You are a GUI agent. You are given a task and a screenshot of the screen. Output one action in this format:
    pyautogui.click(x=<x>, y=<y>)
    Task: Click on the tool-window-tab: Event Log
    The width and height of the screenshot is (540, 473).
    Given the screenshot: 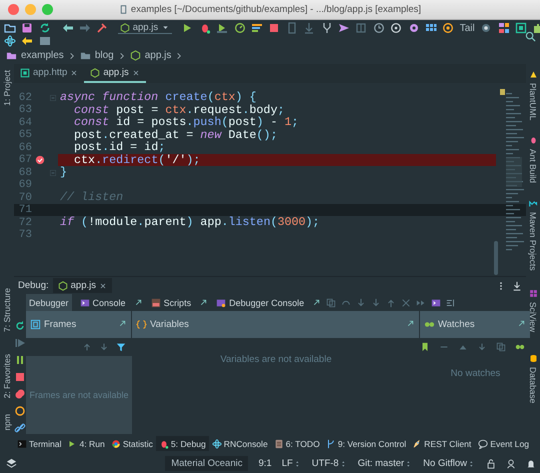 What is the action you would take?
    pyautogui.click(x=503, y=443)
    